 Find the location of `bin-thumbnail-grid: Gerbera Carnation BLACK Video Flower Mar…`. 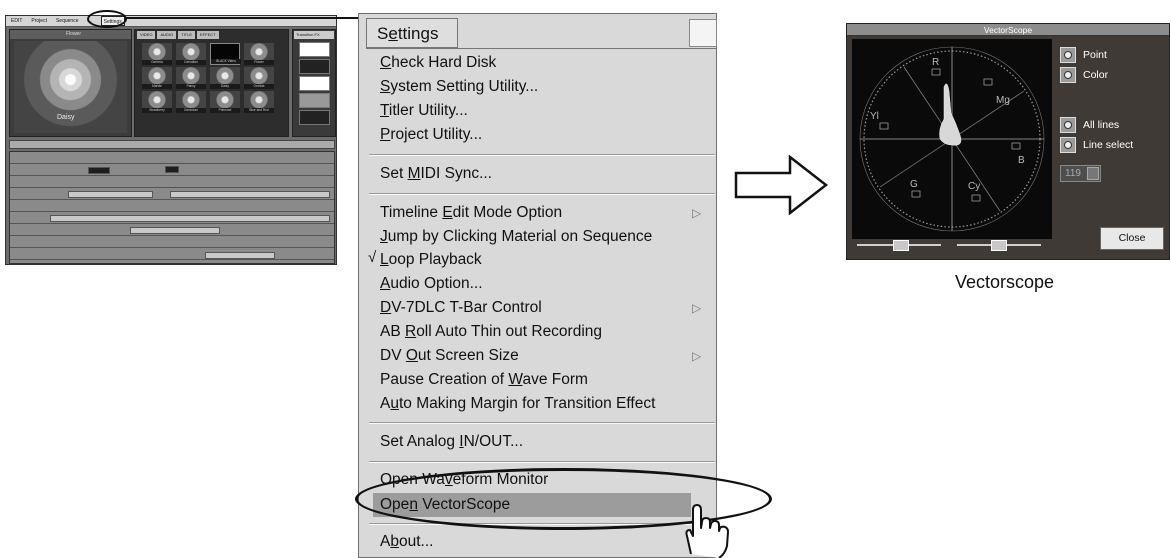

bin-thumbnail-grid: Gerbera Carnation BLACK Video Flower Mar… is located at coordinates (209, 90).